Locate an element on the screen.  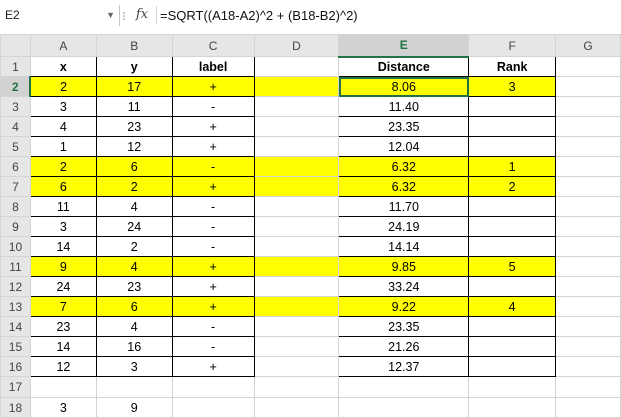
cell-e12: 33.24 is located at coordinates (404, 286).